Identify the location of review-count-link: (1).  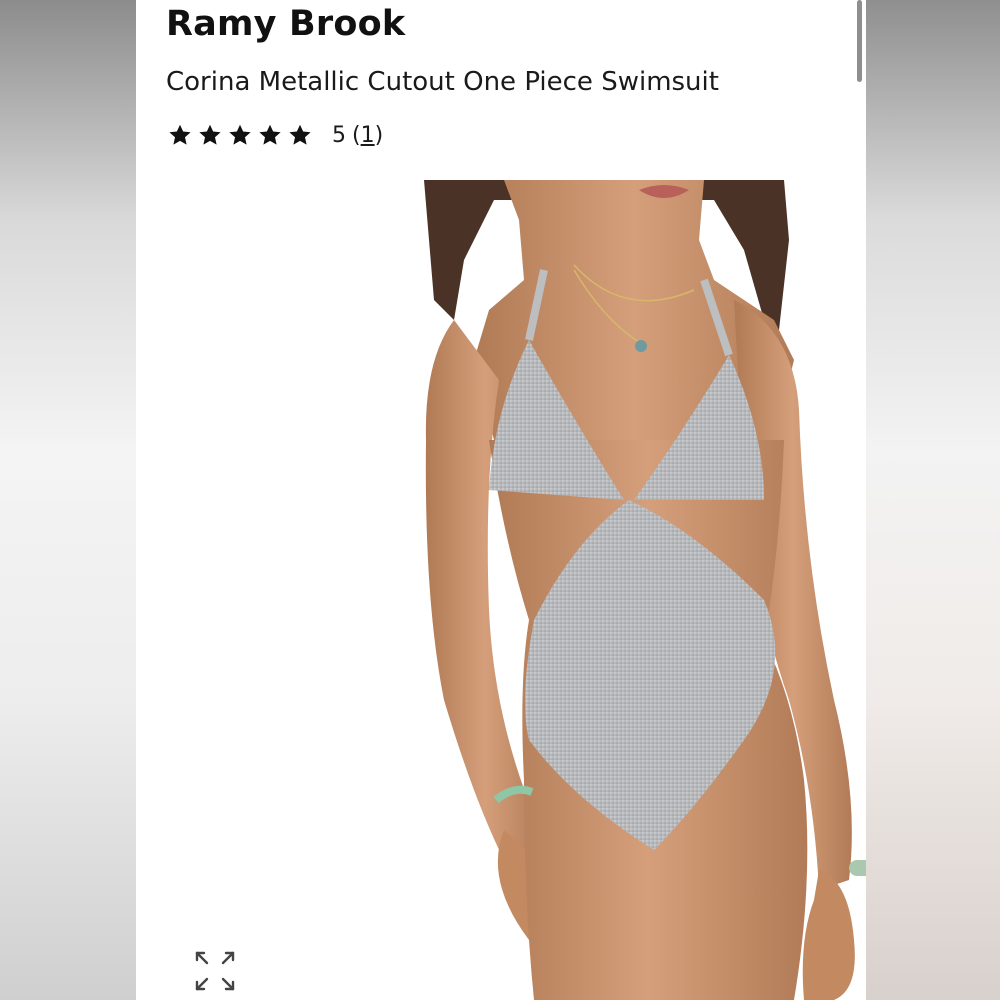
(367, 135).